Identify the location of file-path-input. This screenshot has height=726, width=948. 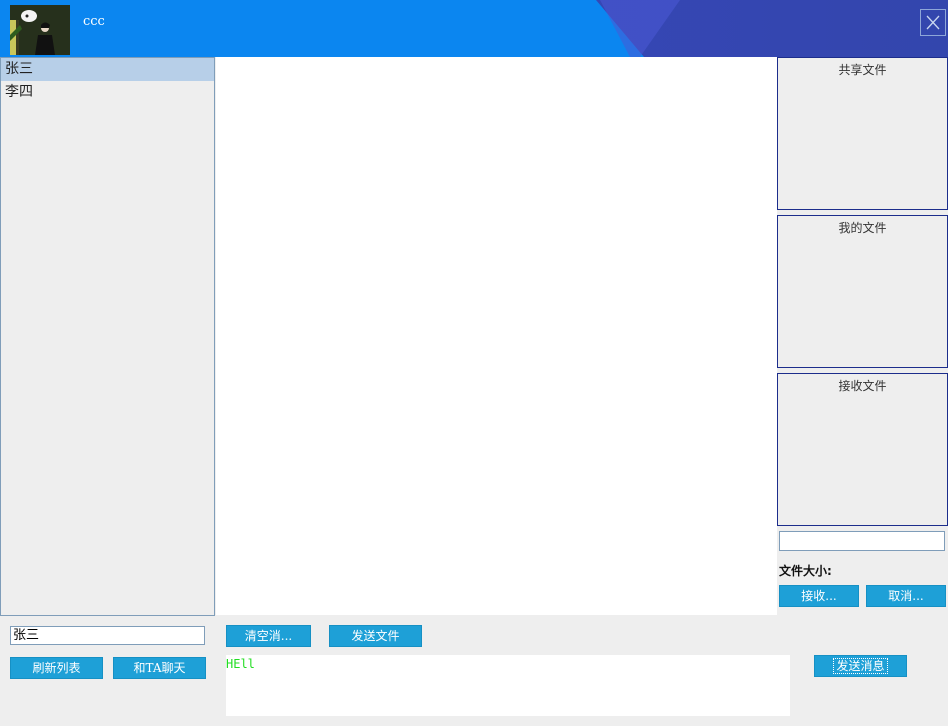
(862, 541).